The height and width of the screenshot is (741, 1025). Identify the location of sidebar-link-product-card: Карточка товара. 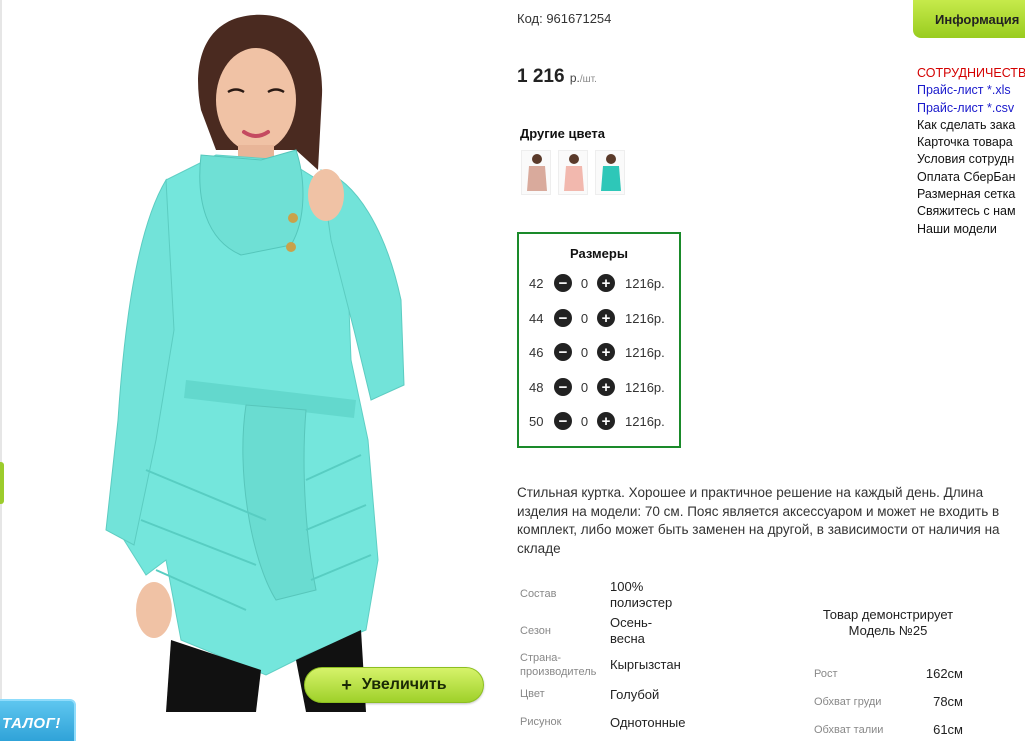
(971, 142).